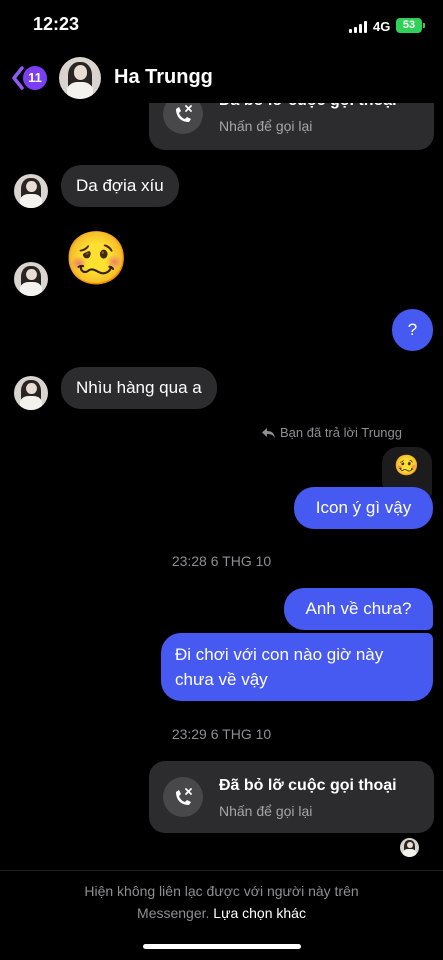 This screenshot has width=443, height=960. I want to click on missed-call-icon, so click(183, 797).